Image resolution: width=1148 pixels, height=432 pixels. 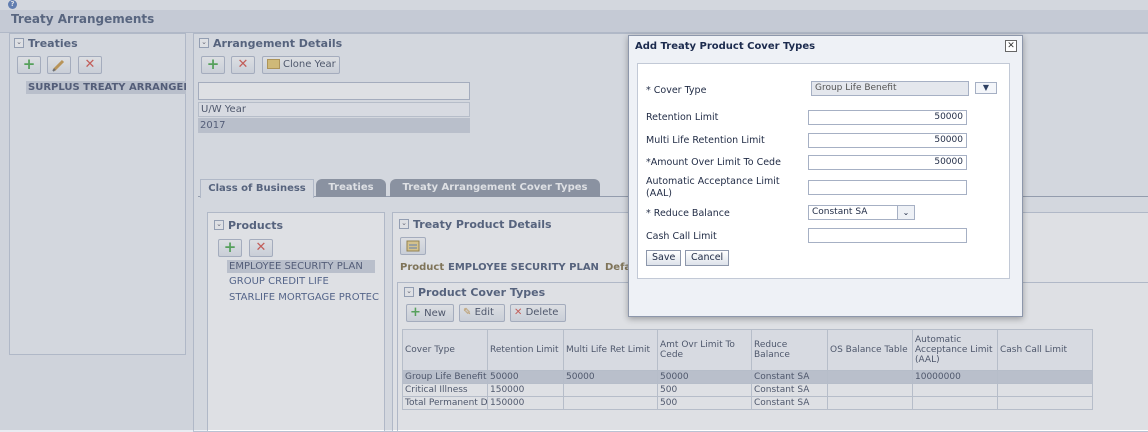 What do you see at coordinates (887, 235) in the screenshot?
I see `cash-call-limit-field` at bounding box center [887, 235].